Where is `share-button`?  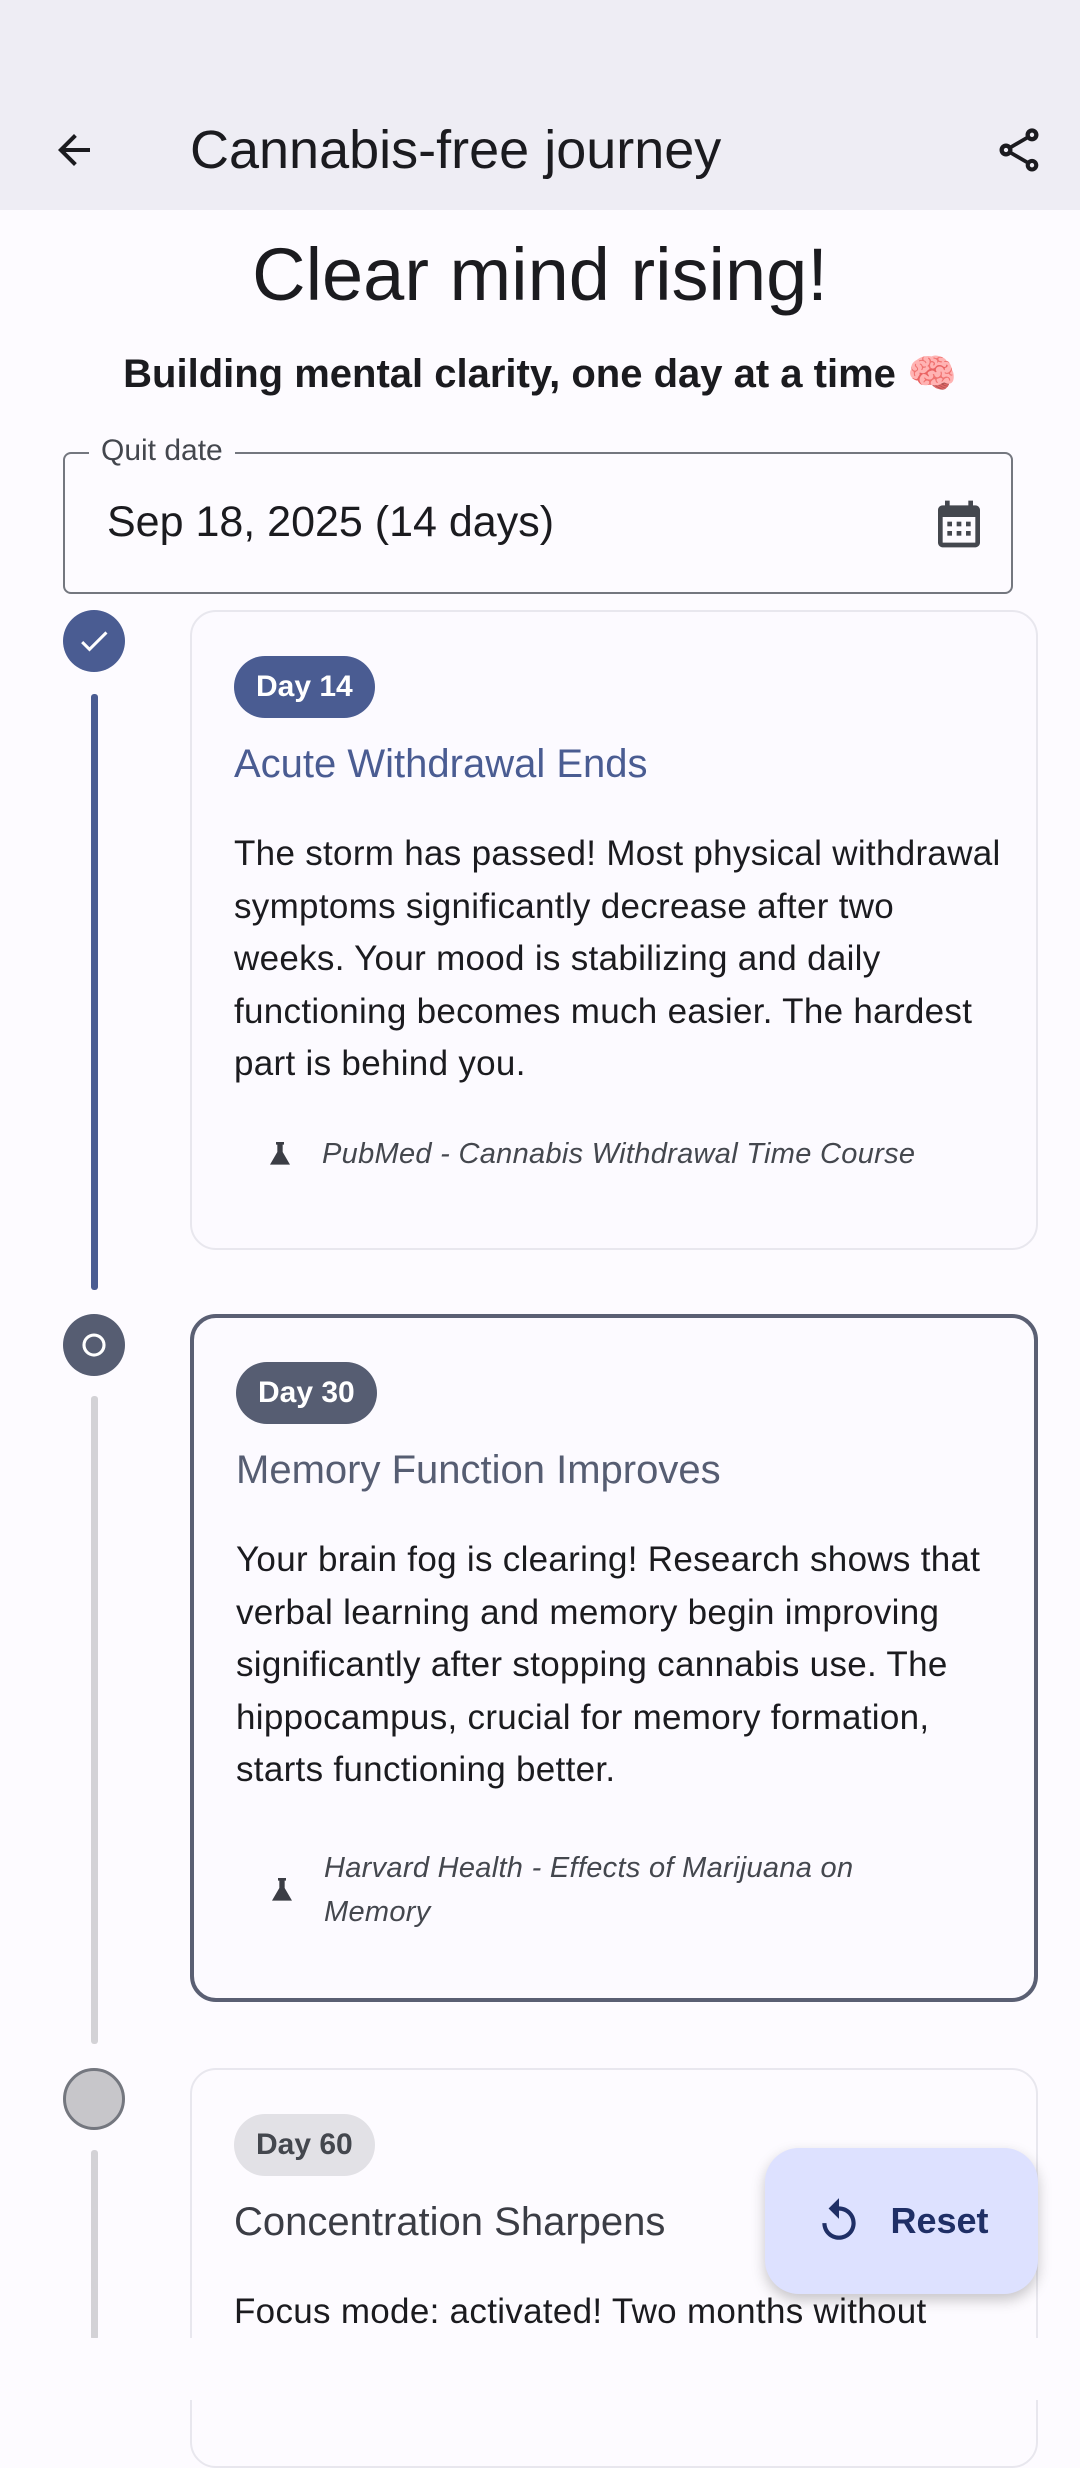
share-button is located at coordinates (1019, 150).